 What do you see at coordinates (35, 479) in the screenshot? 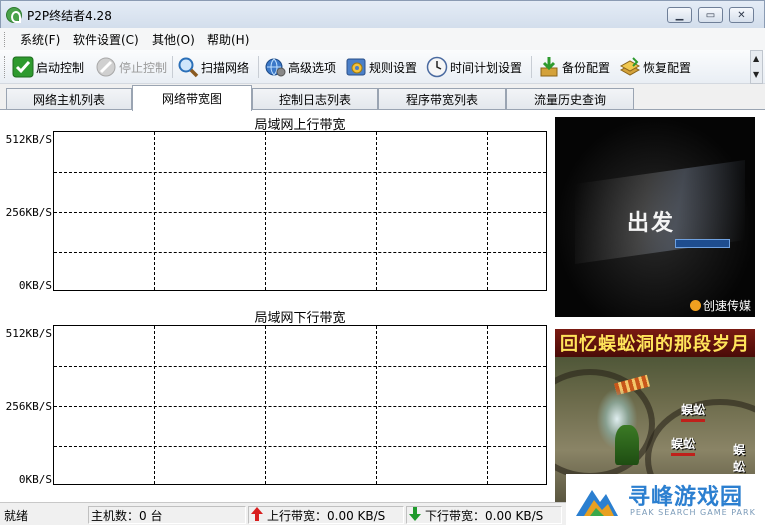
I see `download-y-min: 0KB/S` at bounding box center [35, 479].